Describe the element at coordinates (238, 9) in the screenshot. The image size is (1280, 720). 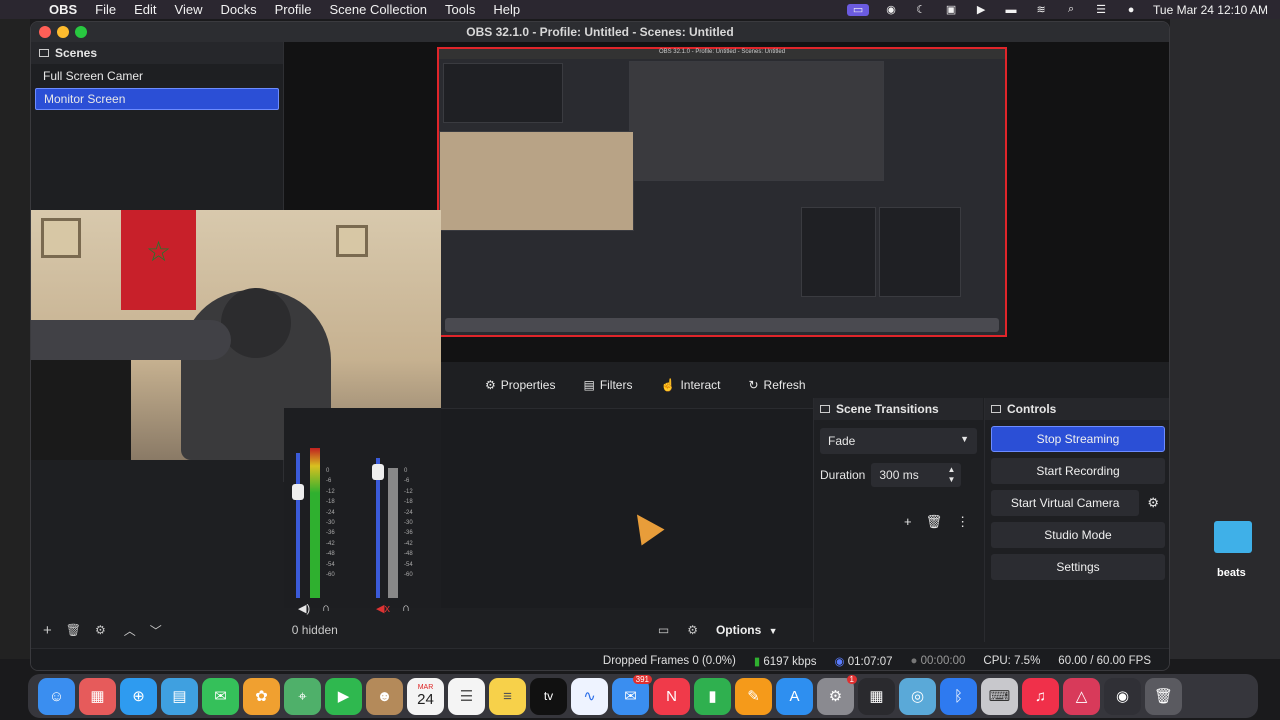
I see `menu-docks: Docks` at that location.